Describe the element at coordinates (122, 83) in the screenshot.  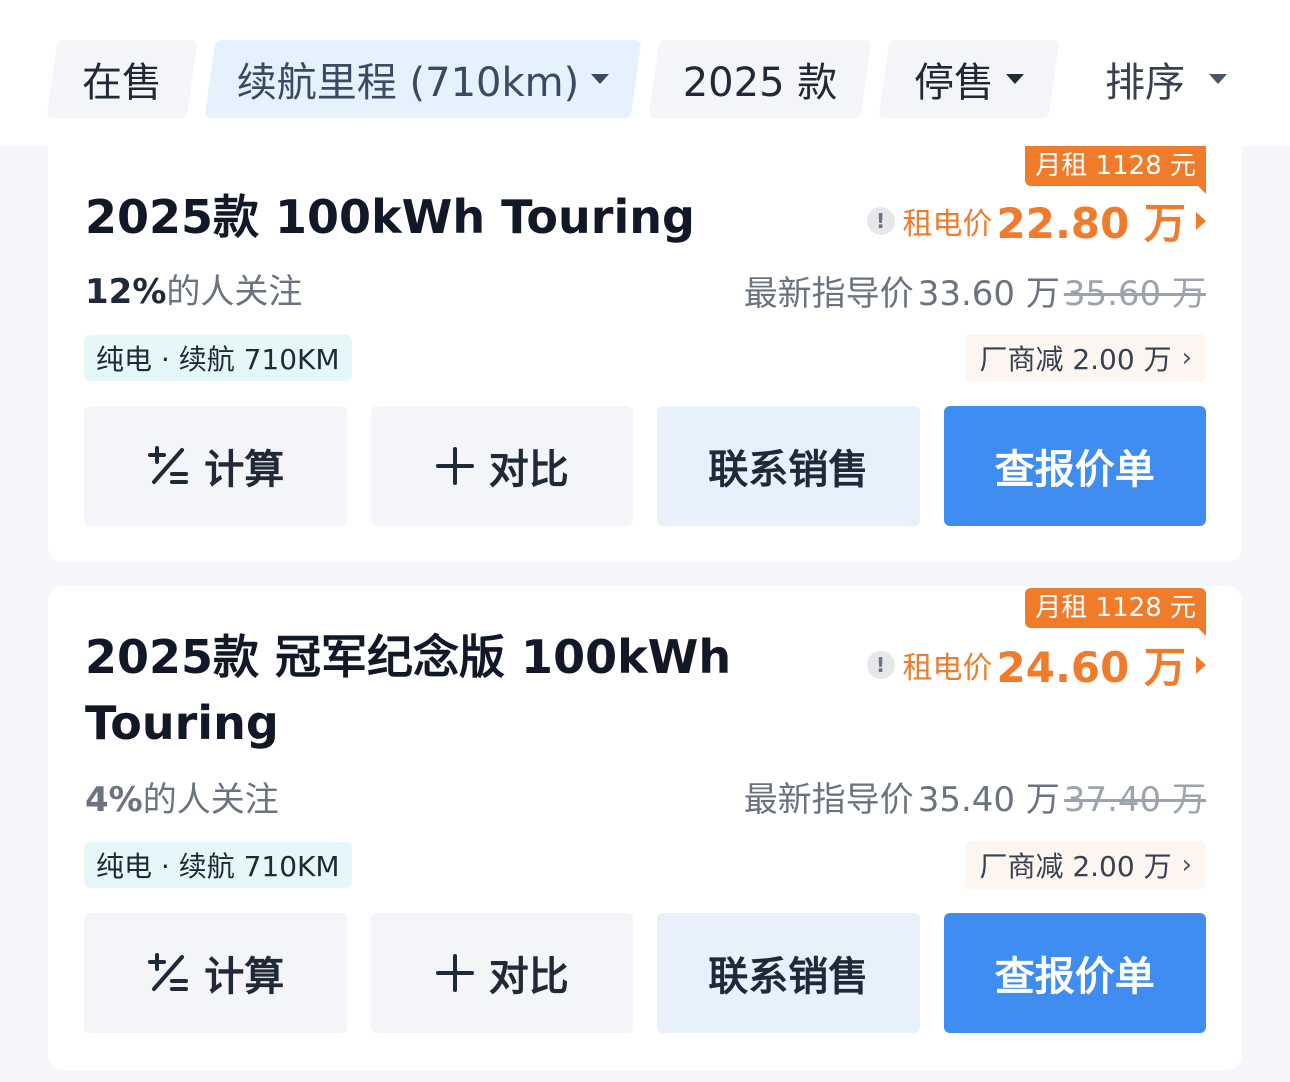
I see `filter-on-sale-label: 在售` at that location.